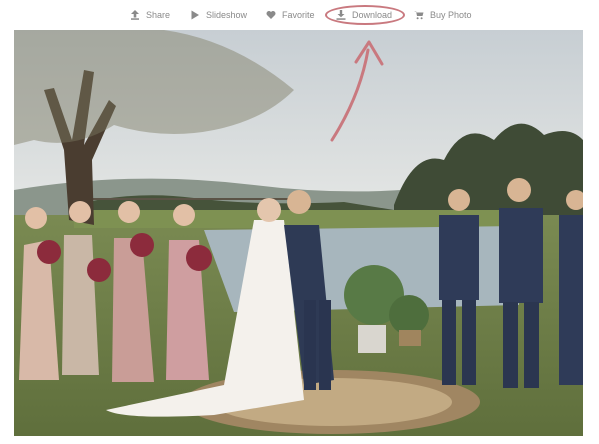  I want to click on buy-photo-button: Buy Photo, so click(443, 15).